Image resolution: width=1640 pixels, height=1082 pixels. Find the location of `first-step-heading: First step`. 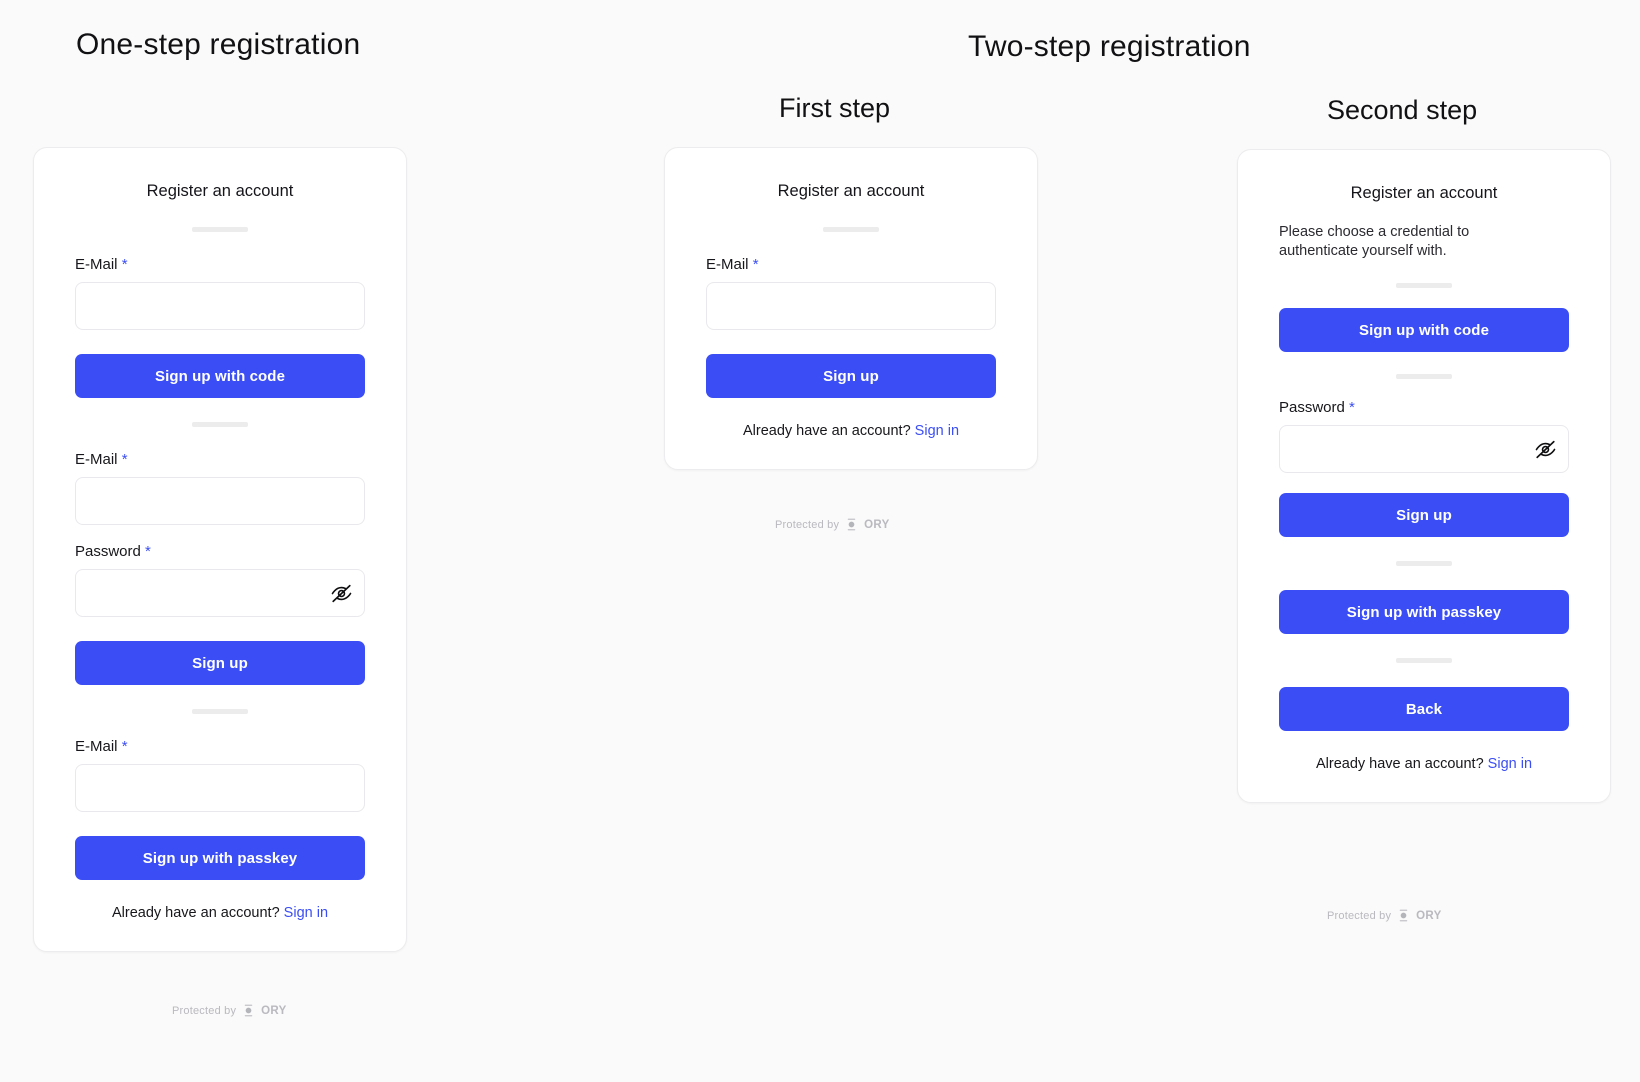

first-step-heading: First step is located at coordinates (835, 108).